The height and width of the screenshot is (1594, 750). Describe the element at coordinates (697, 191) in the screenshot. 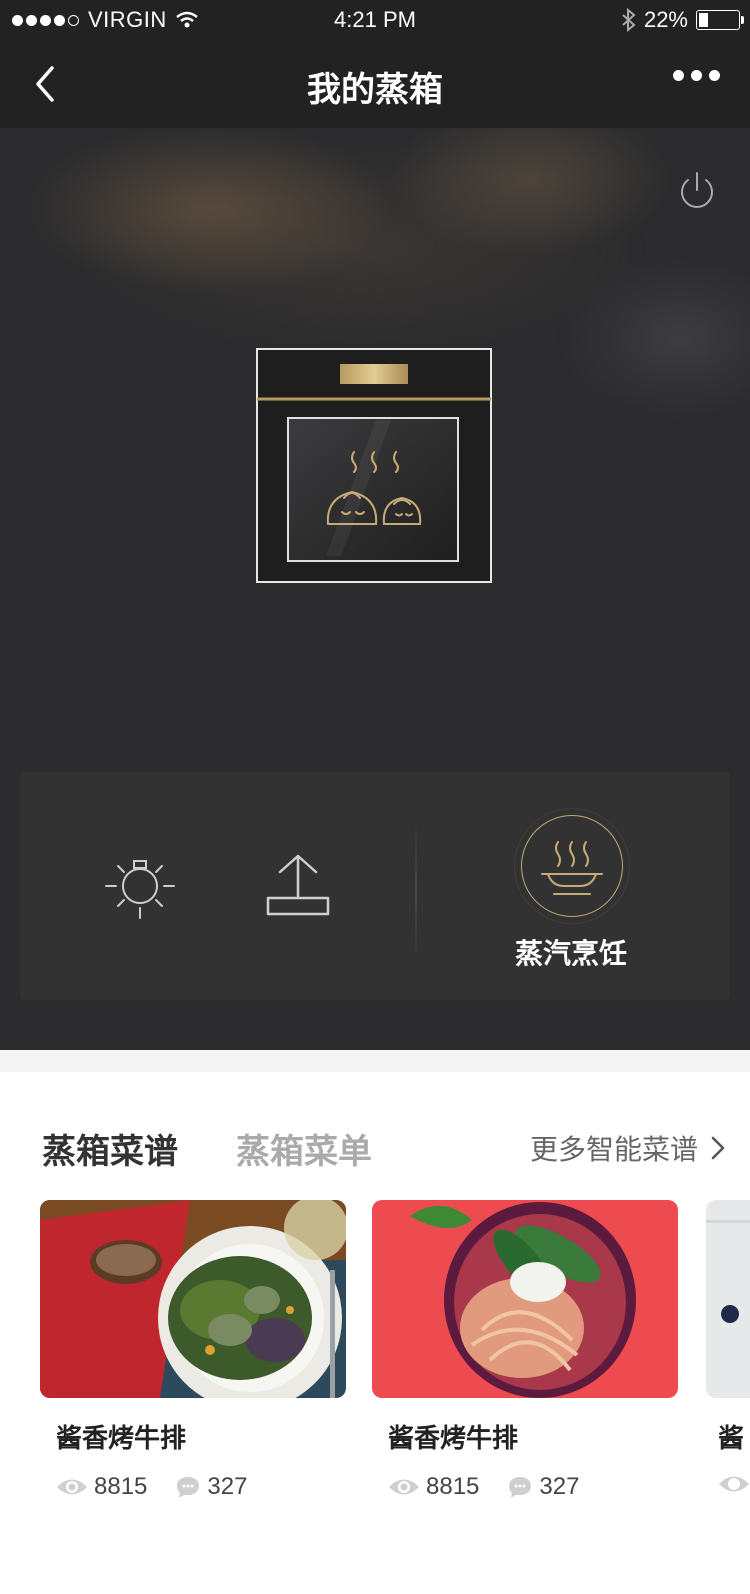

I see `power-icon` at that location.